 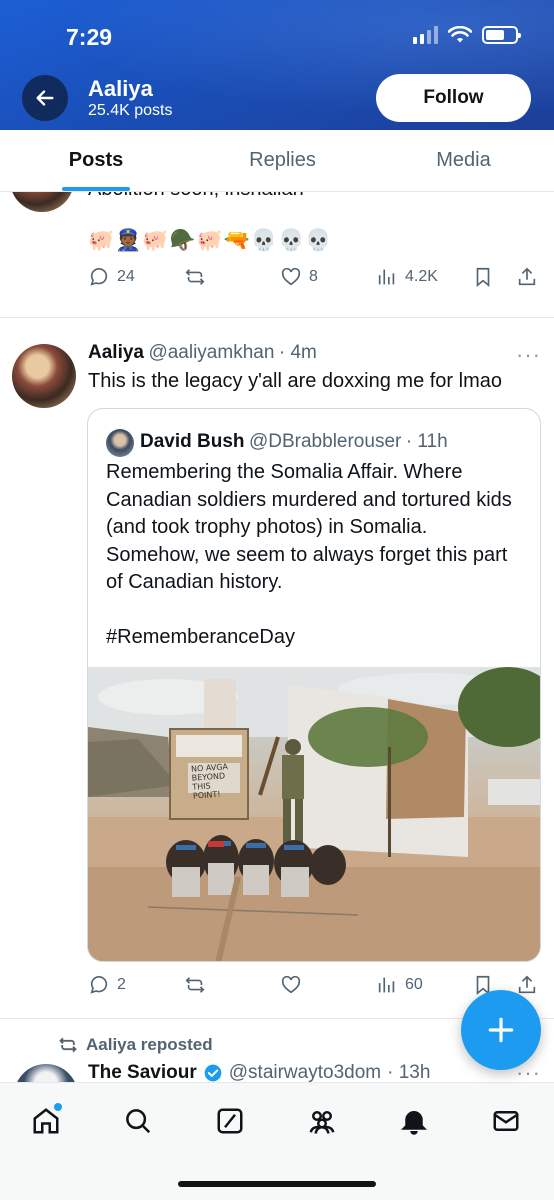 What do you see at coordinates (426, 441) in the screenshot?
I see `quoted-post-time: · 11h` at bounding box center [426, 441].